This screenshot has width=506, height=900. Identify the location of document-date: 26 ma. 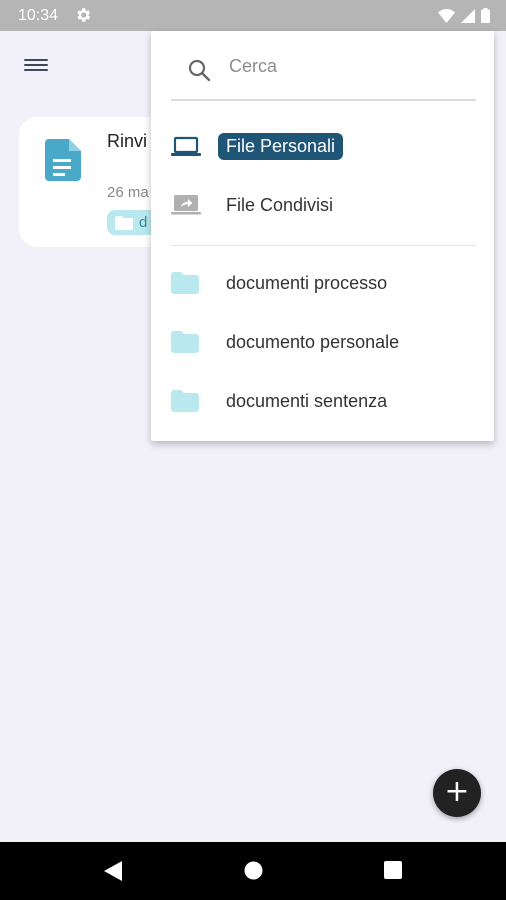
(128, 192).